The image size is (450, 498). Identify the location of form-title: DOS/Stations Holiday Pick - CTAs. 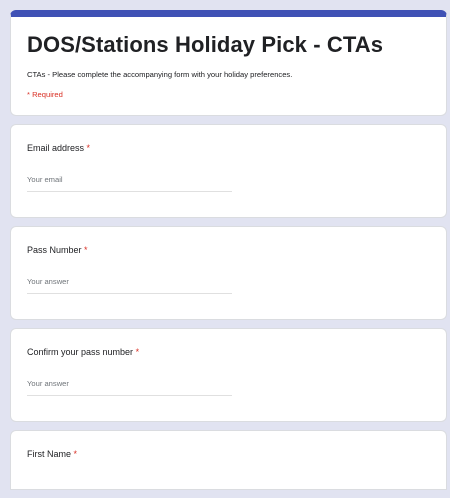
(205, 44).